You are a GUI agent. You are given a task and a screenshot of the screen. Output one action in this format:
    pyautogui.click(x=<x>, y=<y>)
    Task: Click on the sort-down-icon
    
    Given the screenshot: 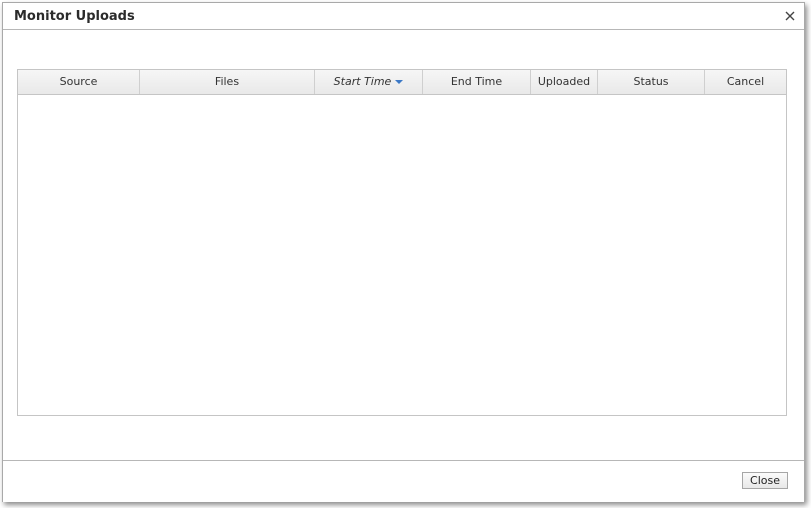 What is the action you would take?
    pyautogui.click(x=399, y=82)
    